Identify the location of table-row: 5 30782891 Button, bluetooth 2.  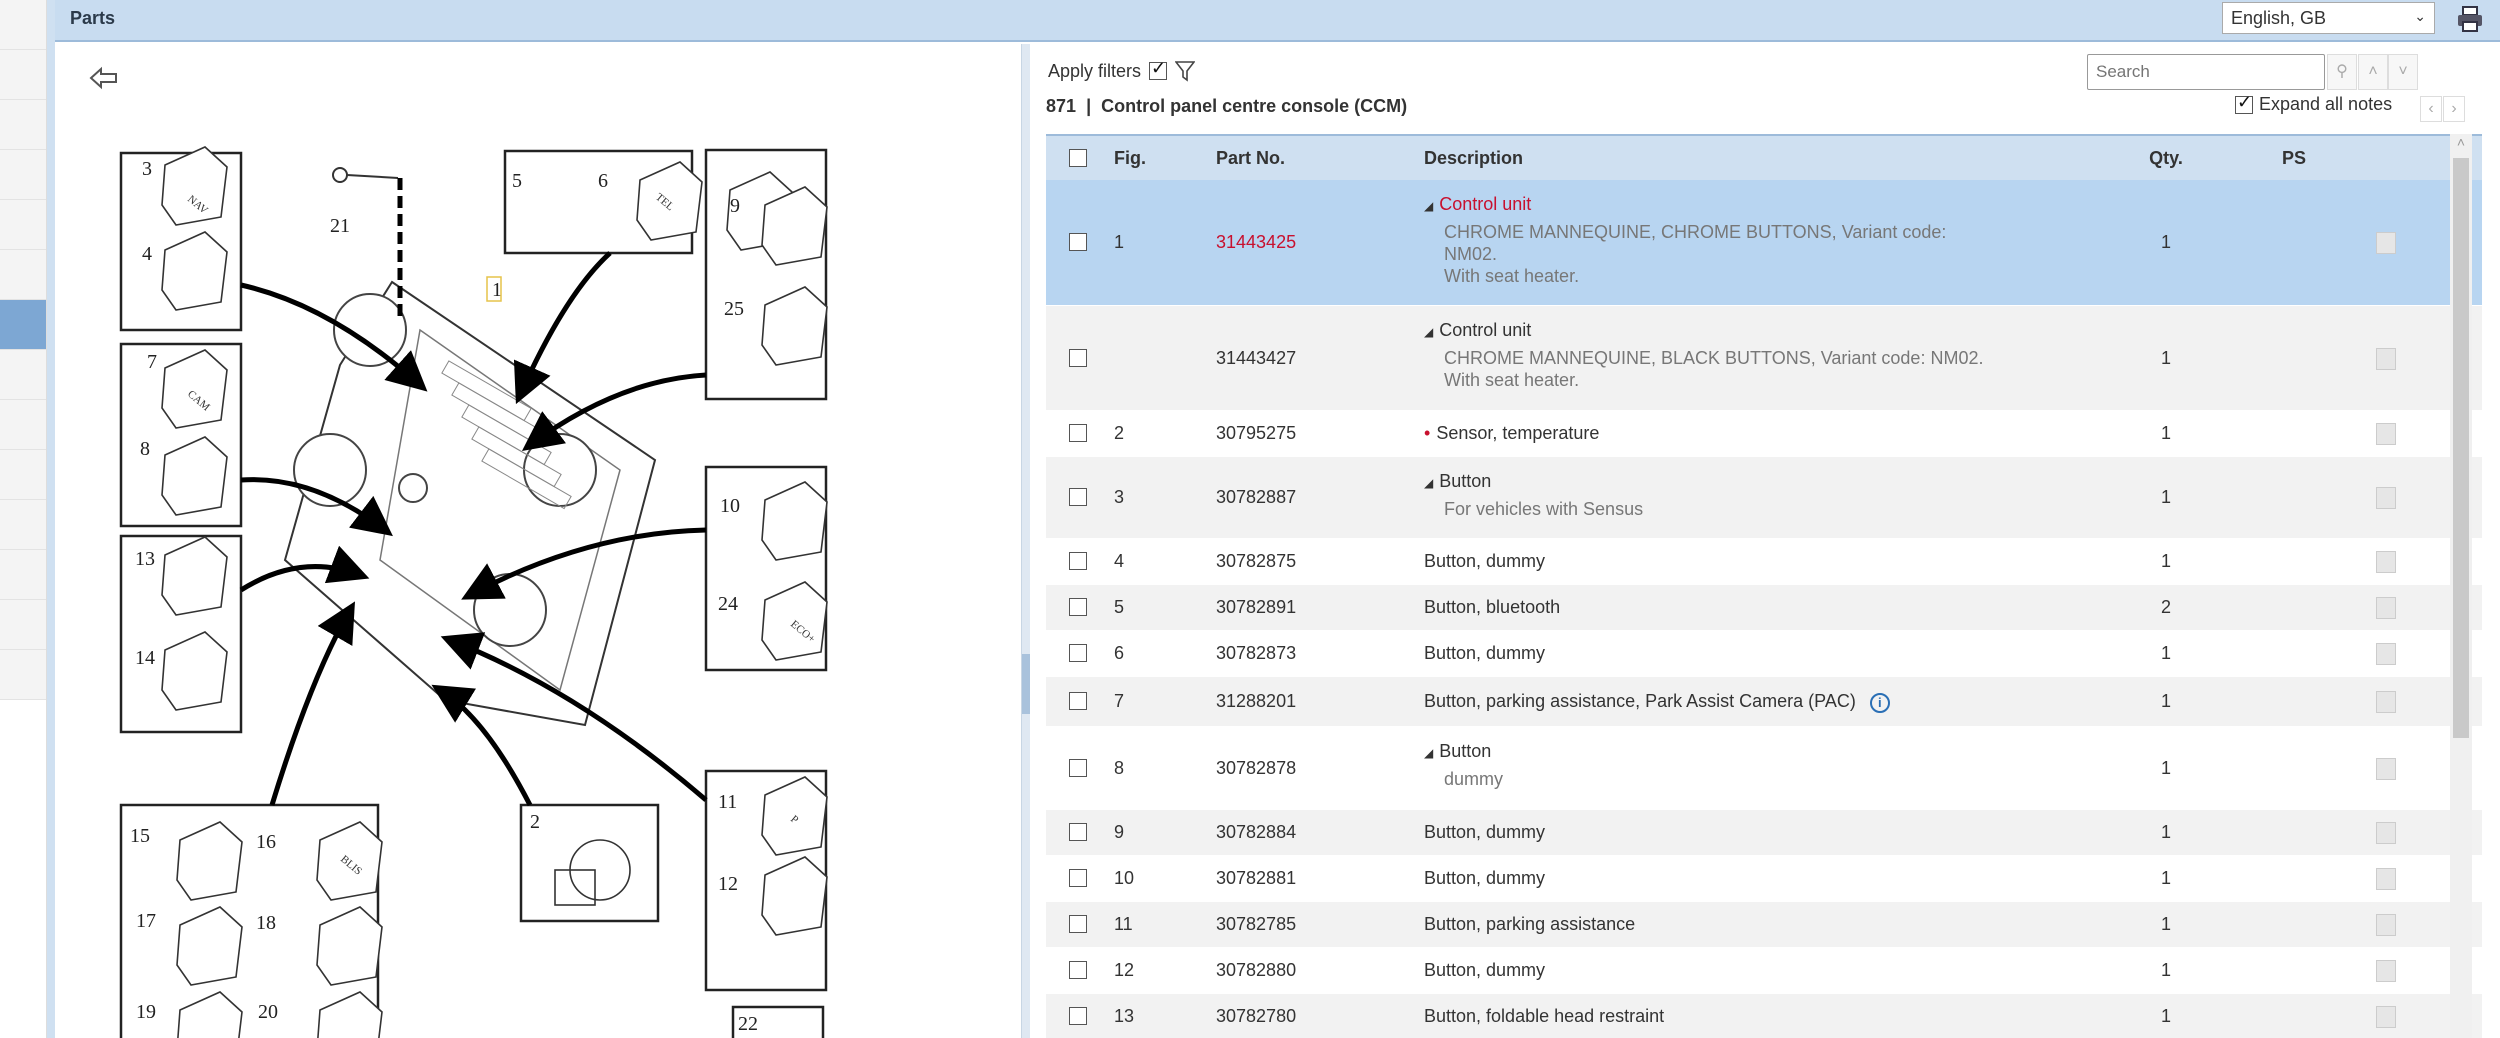
(1764, 608).